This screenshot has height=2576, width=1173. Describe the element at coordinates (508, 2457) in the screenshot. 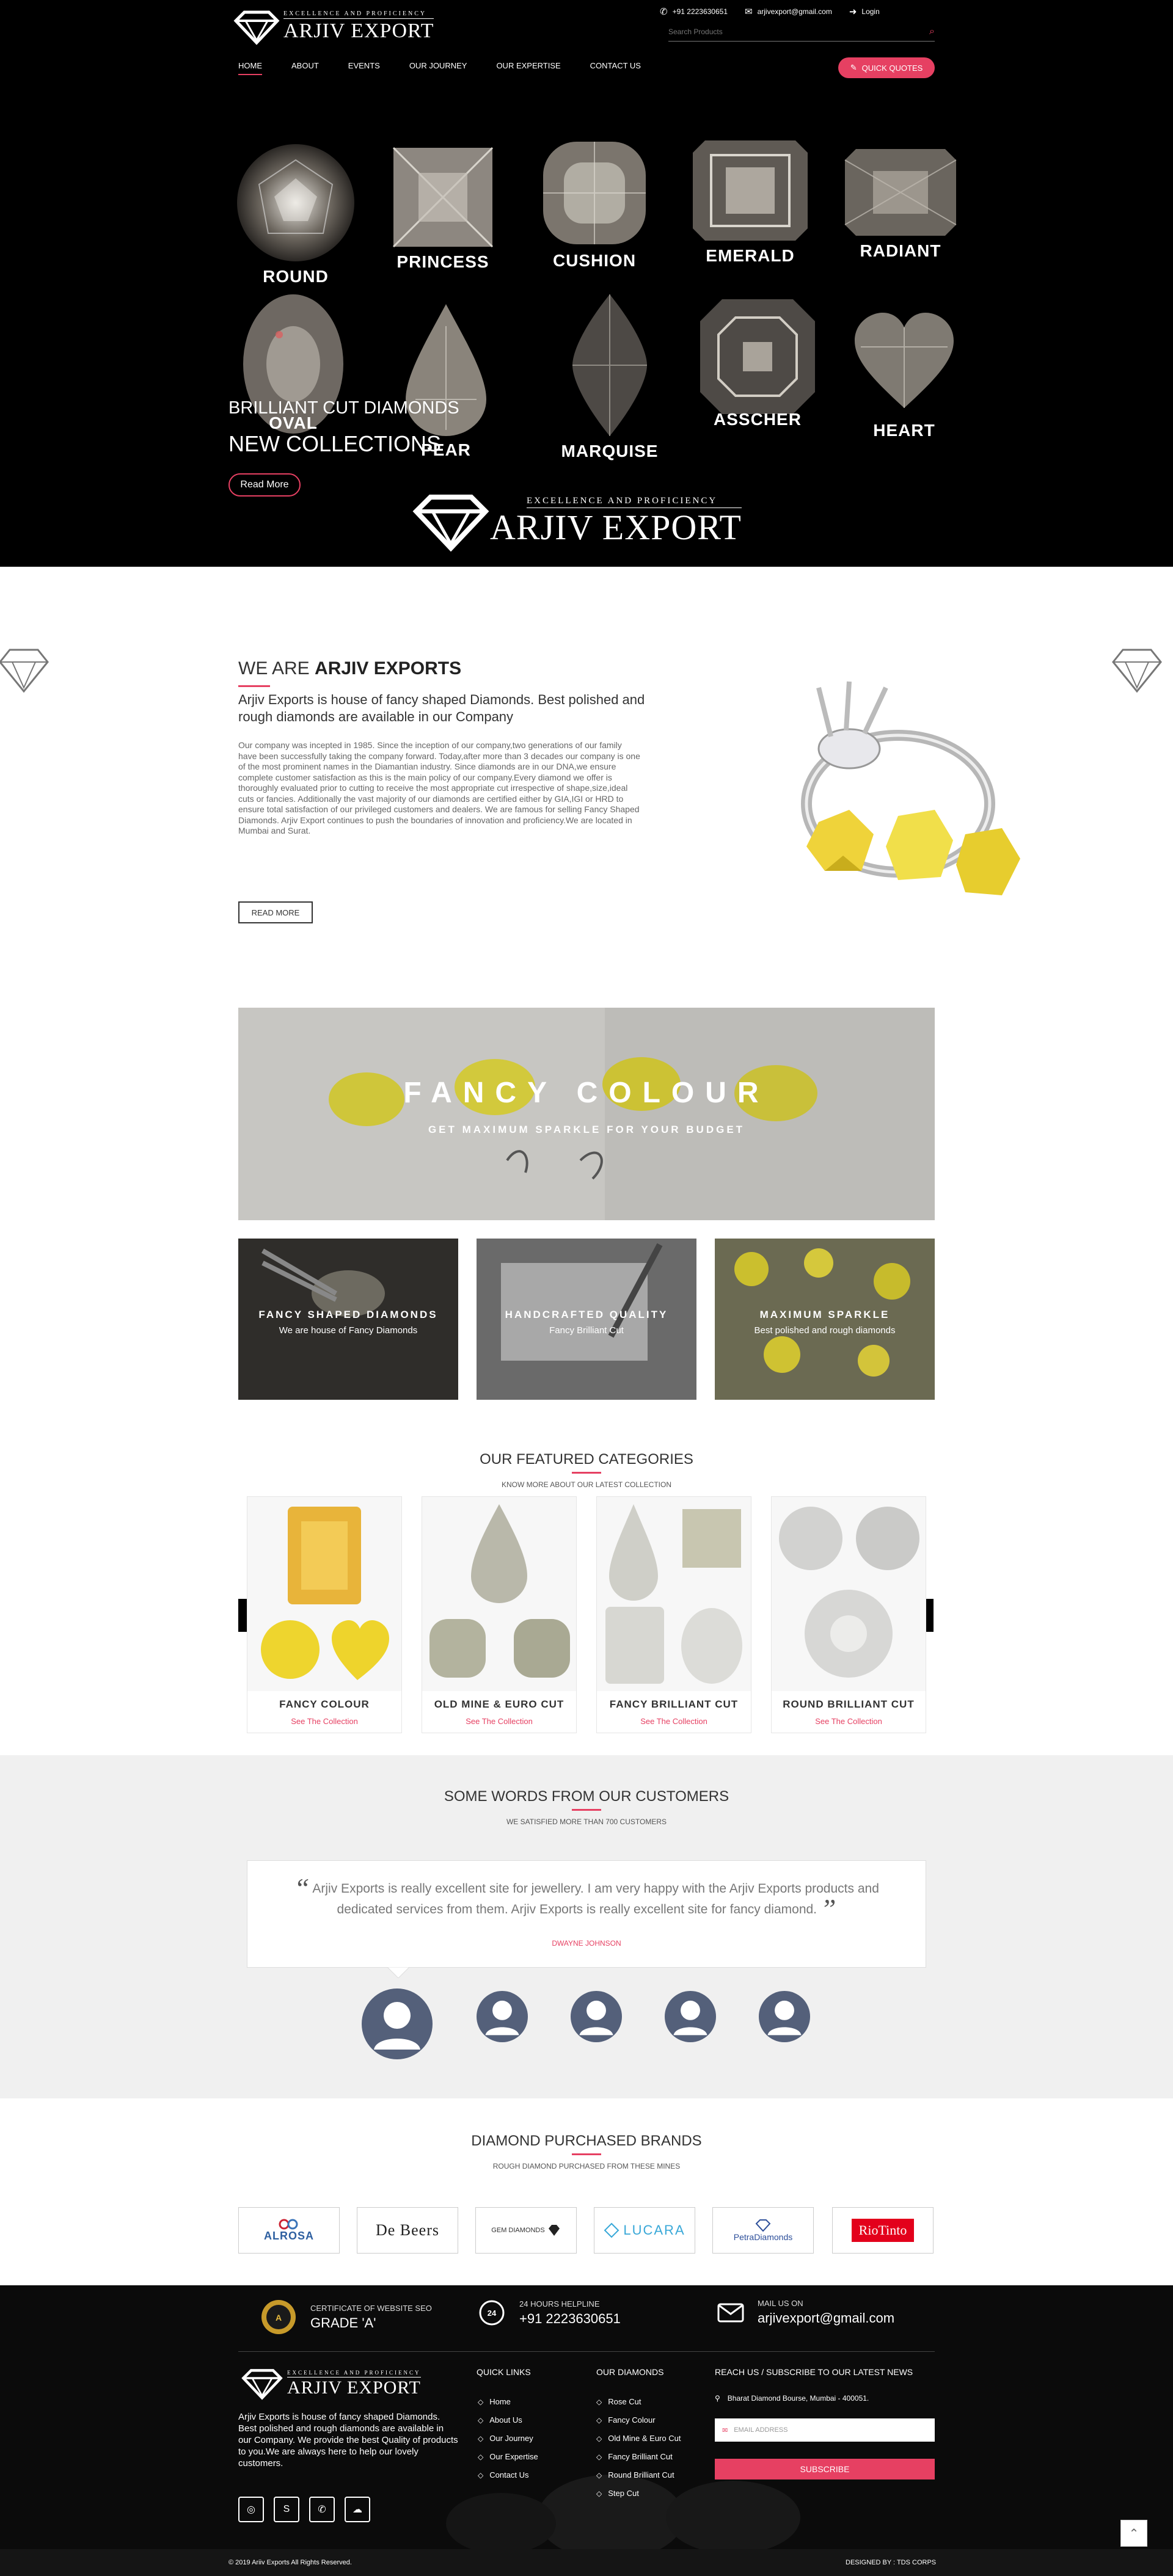

I see `quick-link-expertise: ◇ Our Expertise` at that location.